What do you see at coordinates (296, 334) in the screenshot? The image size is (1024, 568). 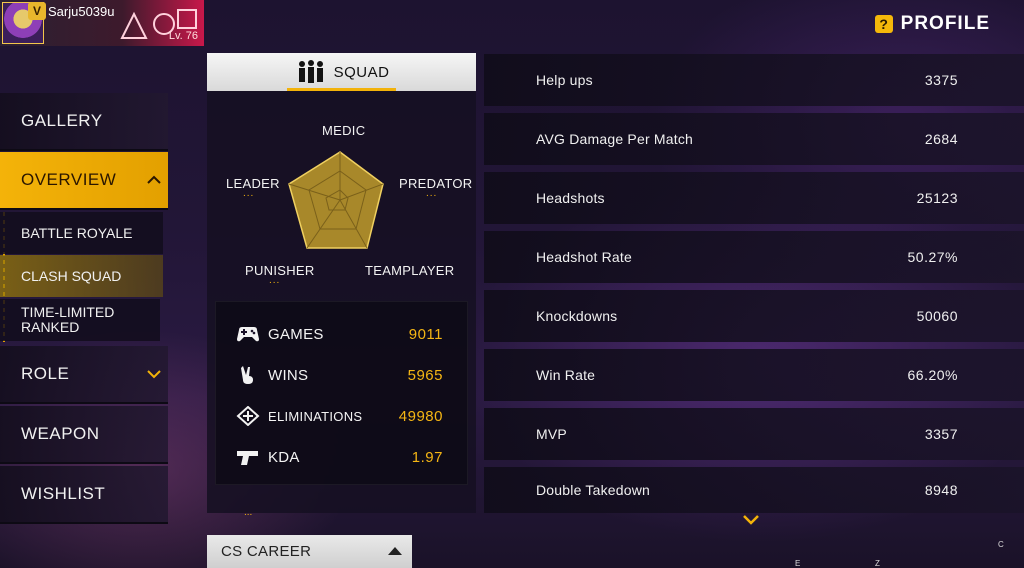 I see `stat-label: GAMES` at bounding box center [296, 334].